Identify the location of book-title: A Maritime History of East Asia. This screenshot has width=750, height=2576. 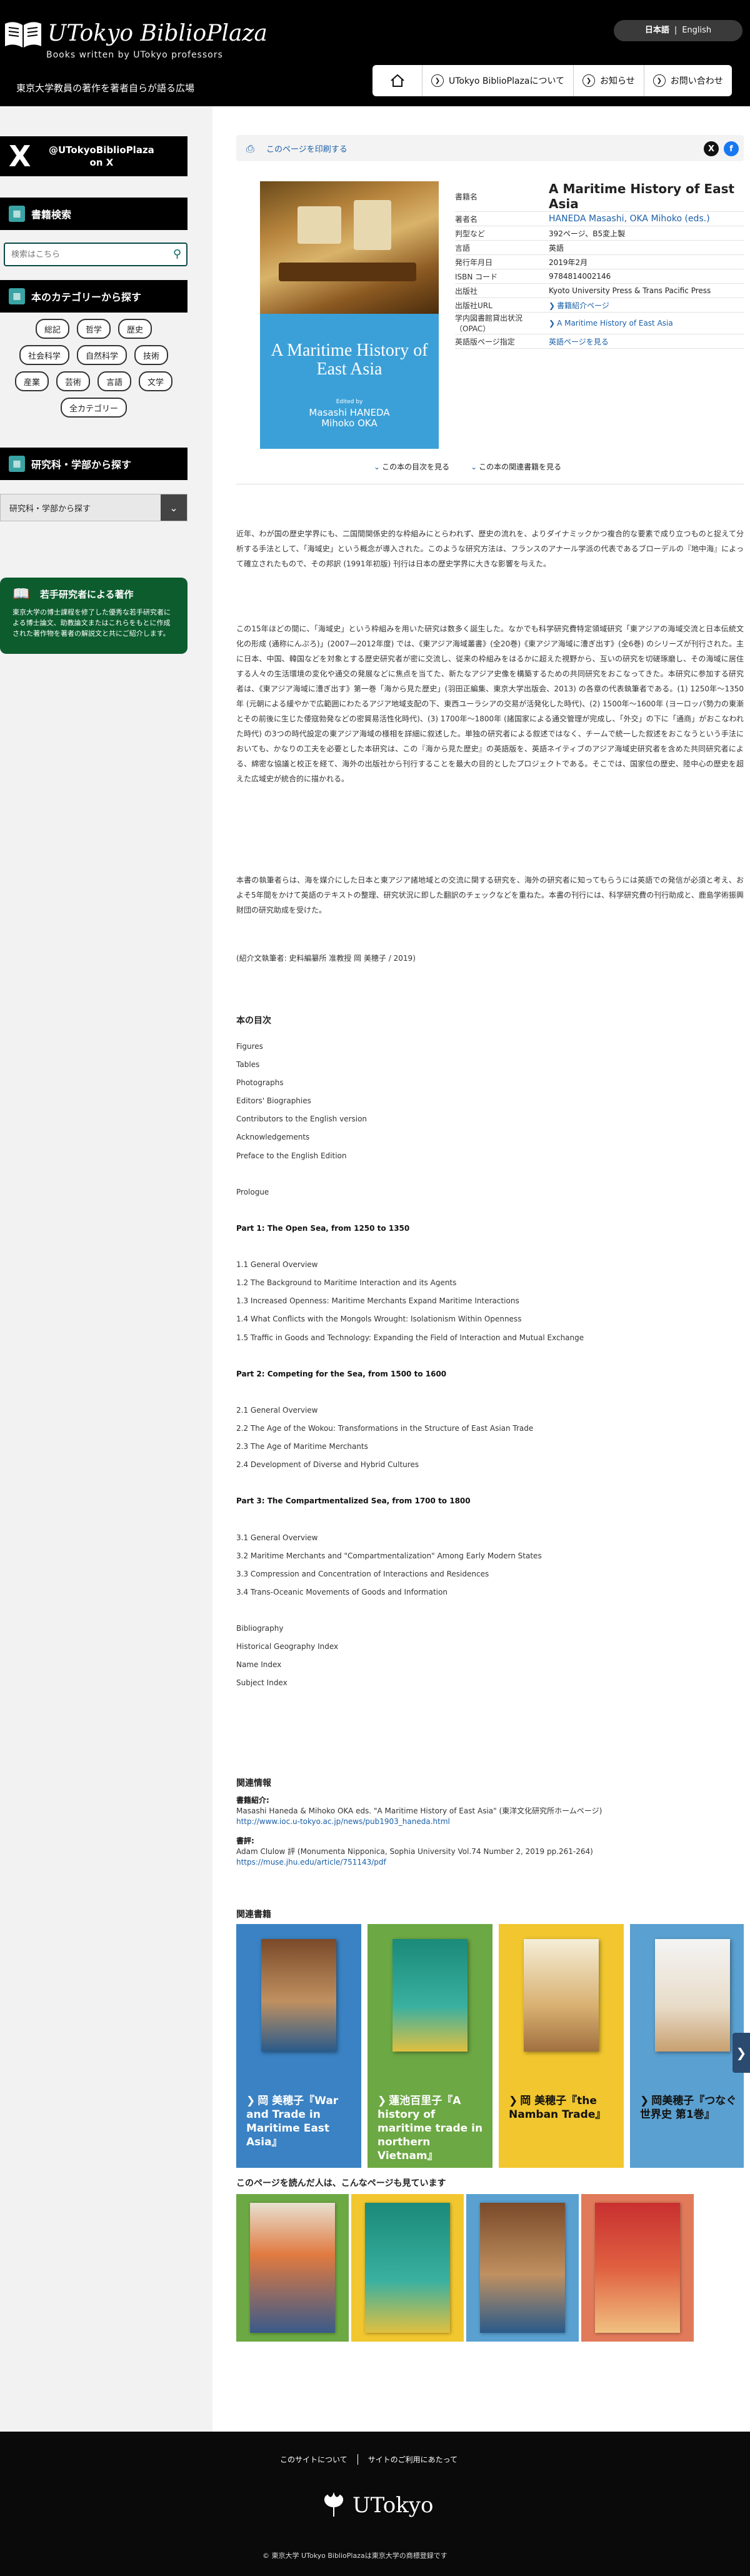
(642, 196).